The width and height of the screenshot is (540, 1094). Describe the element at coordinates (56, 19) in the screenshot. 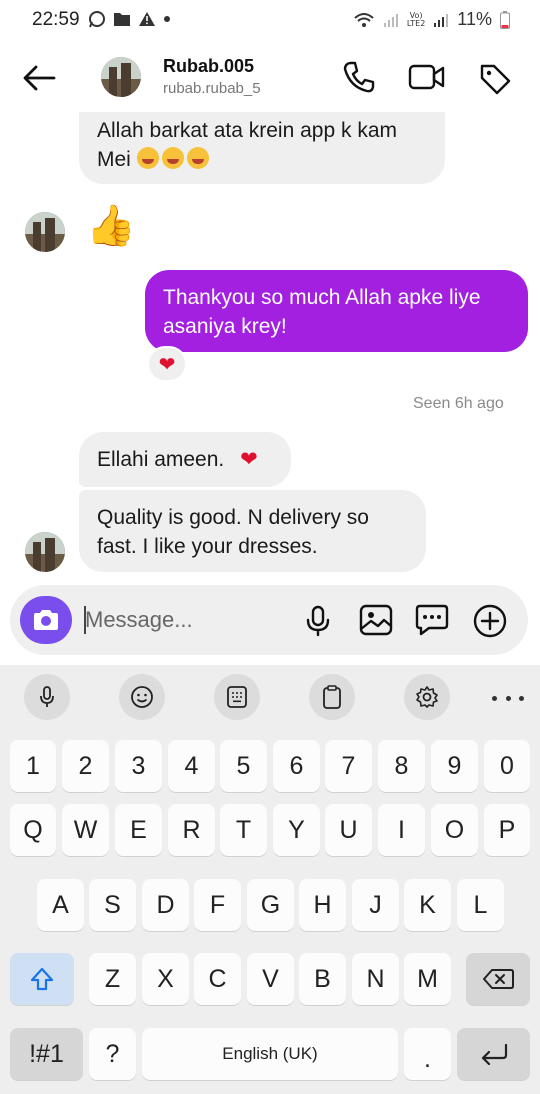

I see `status-time: 22:59` at that location.